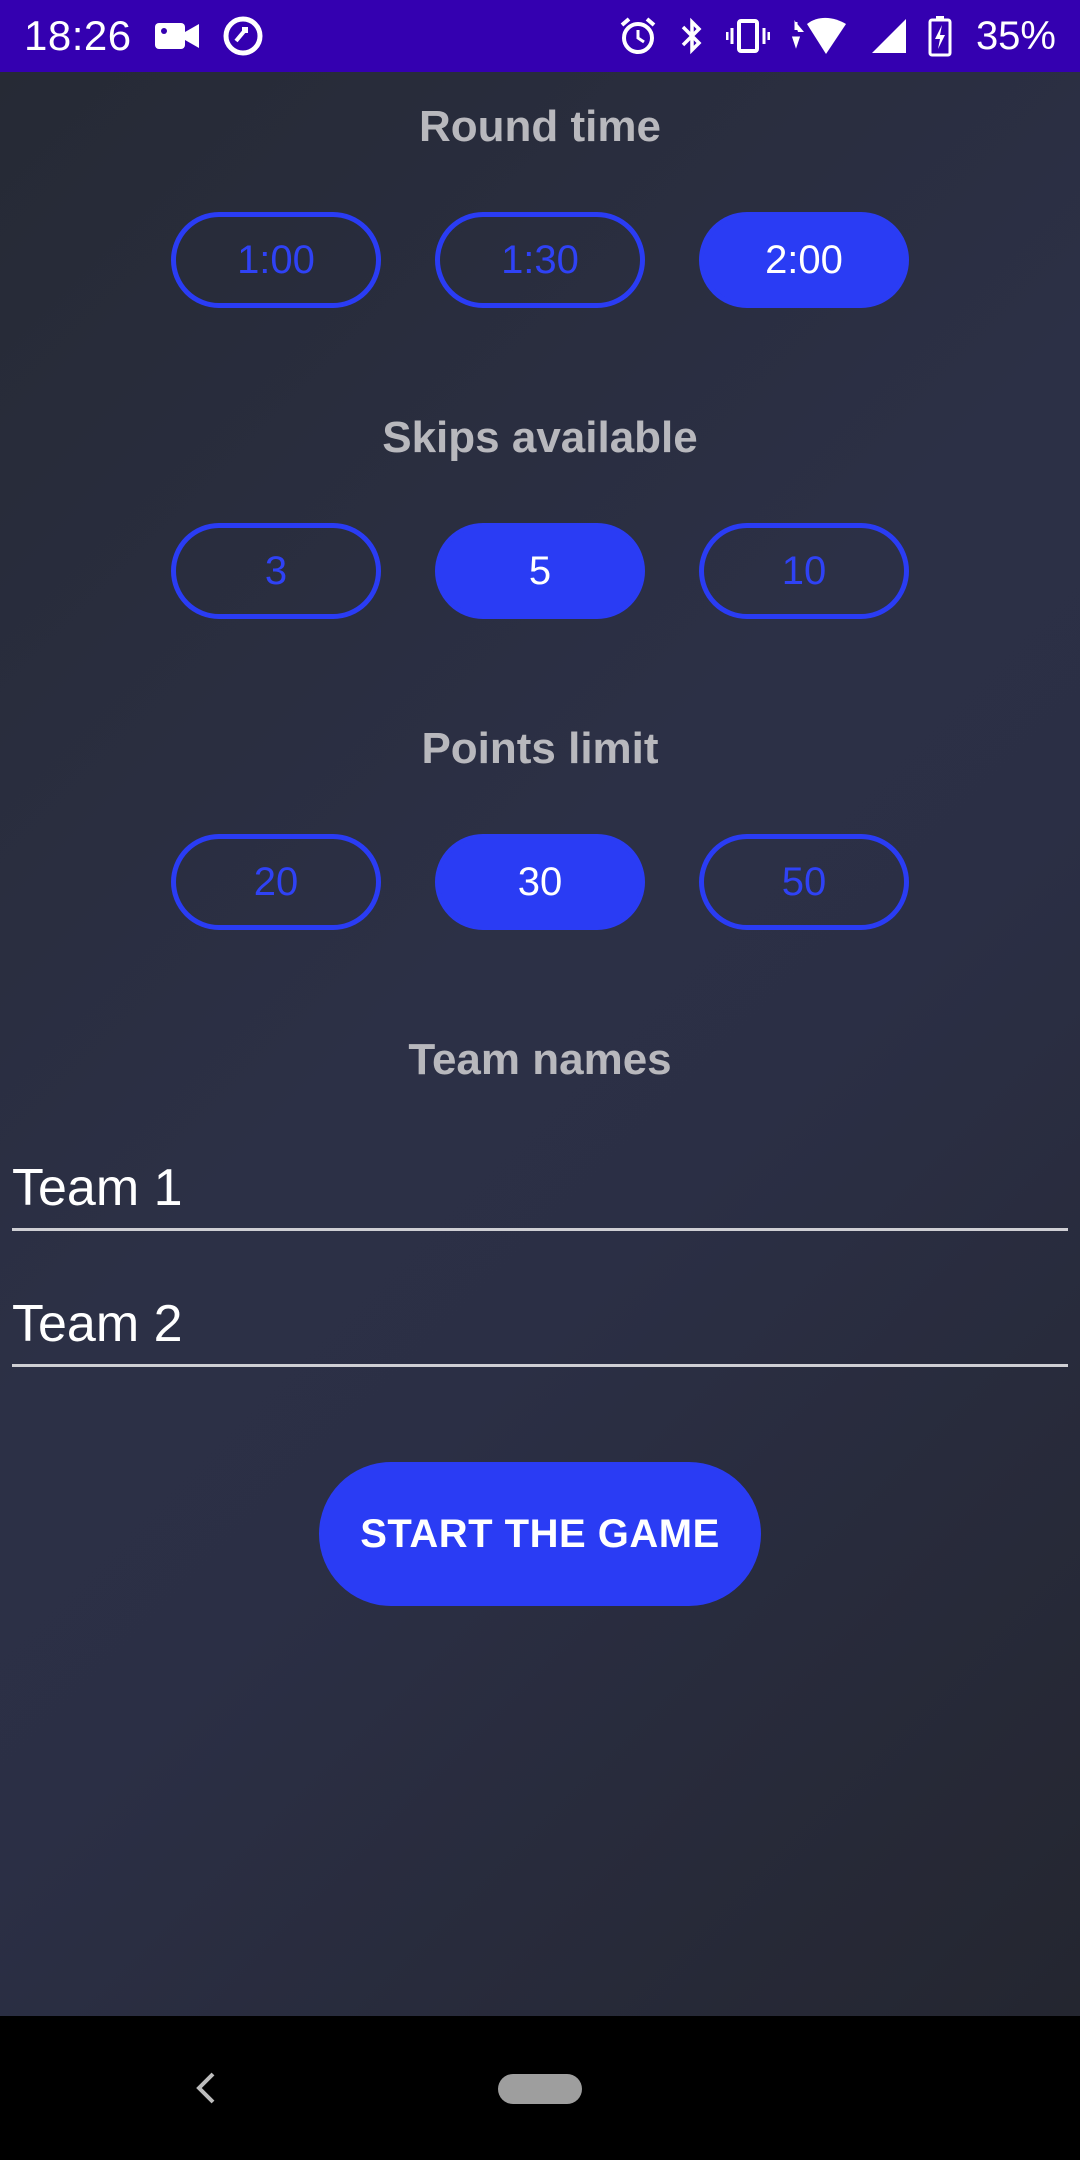 Image resolution: width=1080 pixels, height=2160 pixels. Describe the element at coordinates (819, 36) in the screenshot. I see `wifi-icon` at that location.